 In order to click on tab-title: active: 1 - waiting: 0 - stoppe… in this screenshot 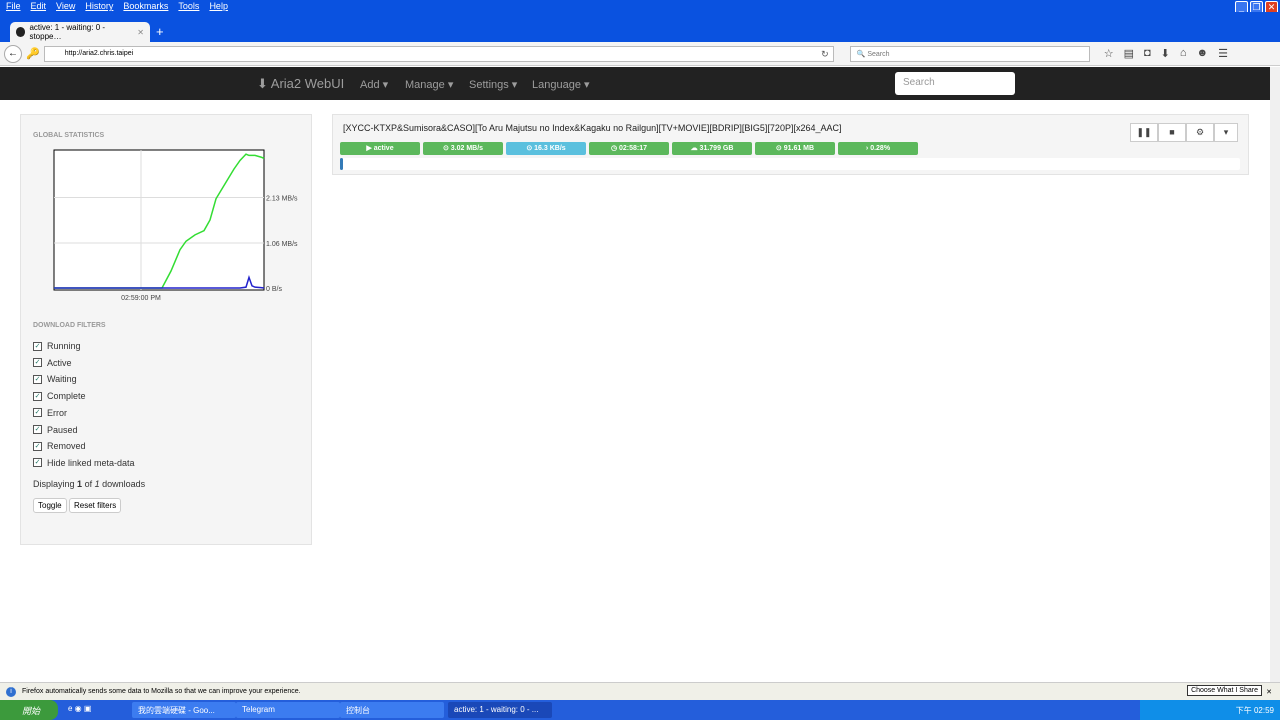, I will do `click(67, 32)`.